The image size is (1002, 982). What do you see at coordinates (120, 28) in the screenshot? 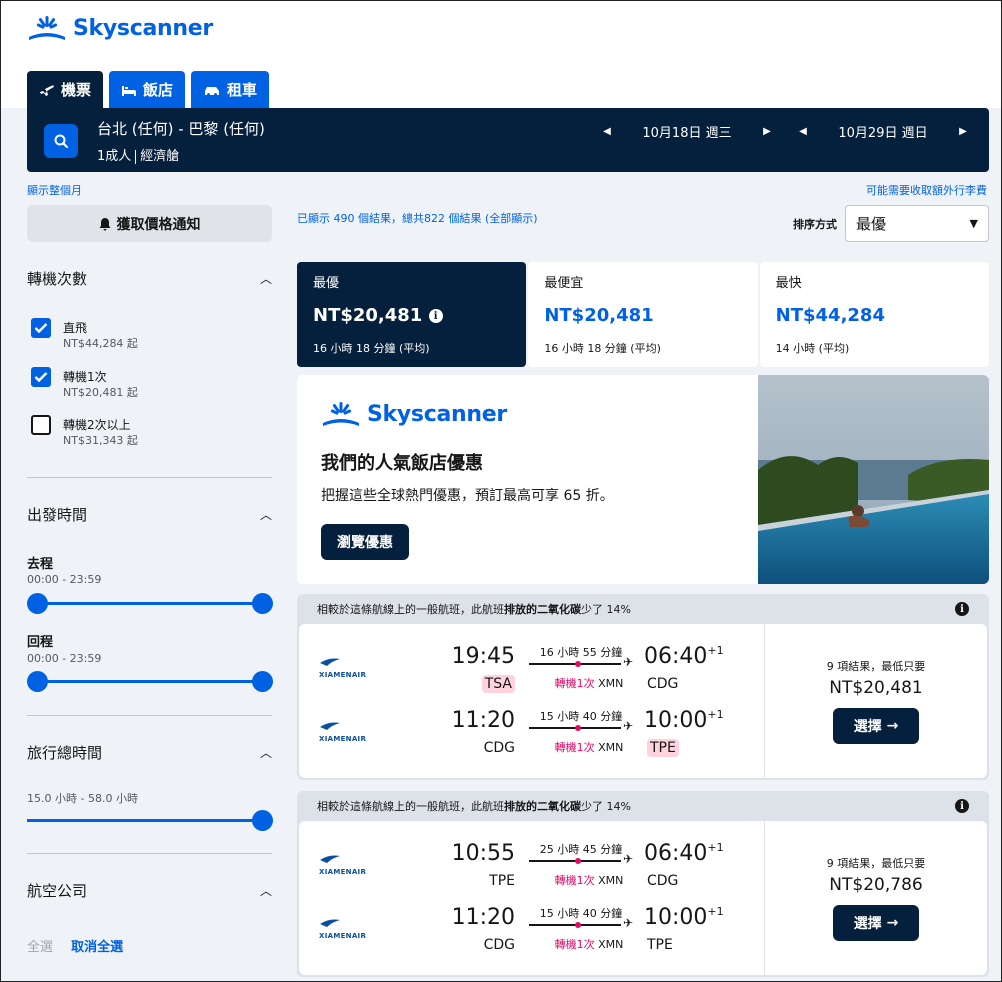
I see `skyscanner-logo: Skyscanner` at bounding box center [120, 28].